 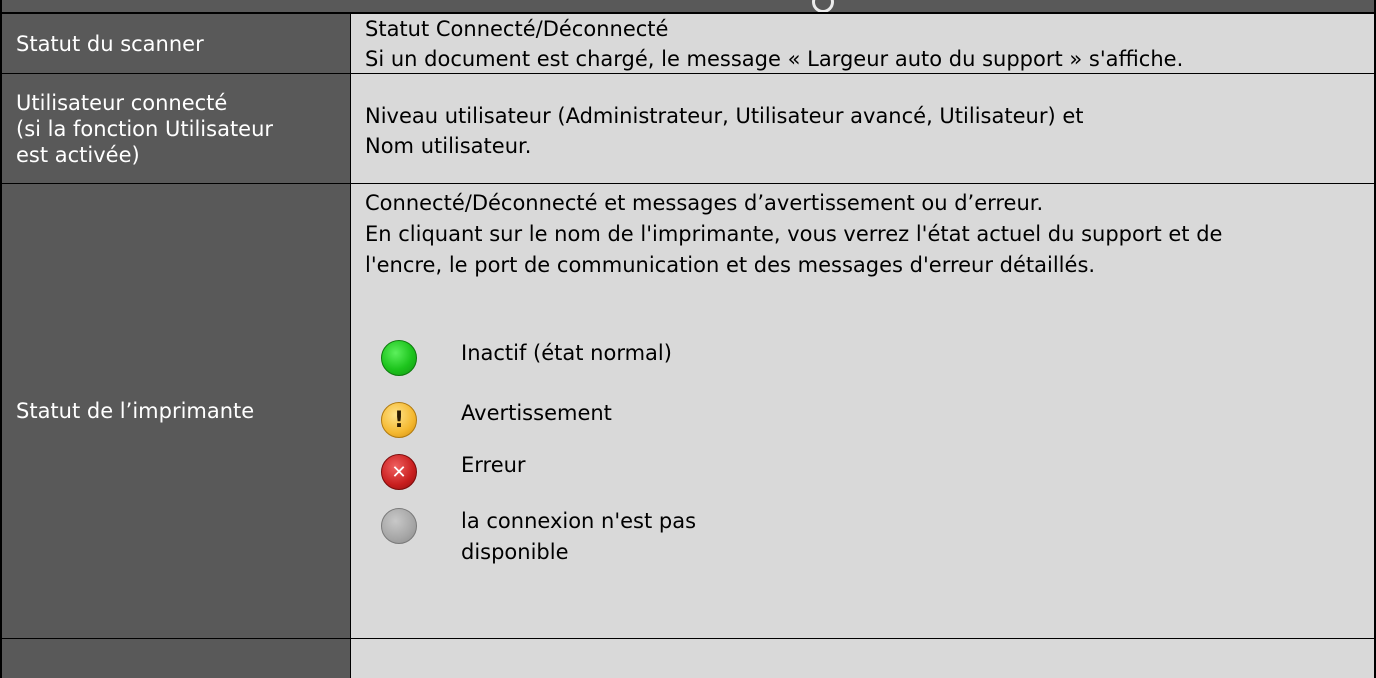 What do you see at coordinates (566, 353) in the screenshot?
I see `status-legend-label: Inactif (état normal)` at bounding box center [566, 353].